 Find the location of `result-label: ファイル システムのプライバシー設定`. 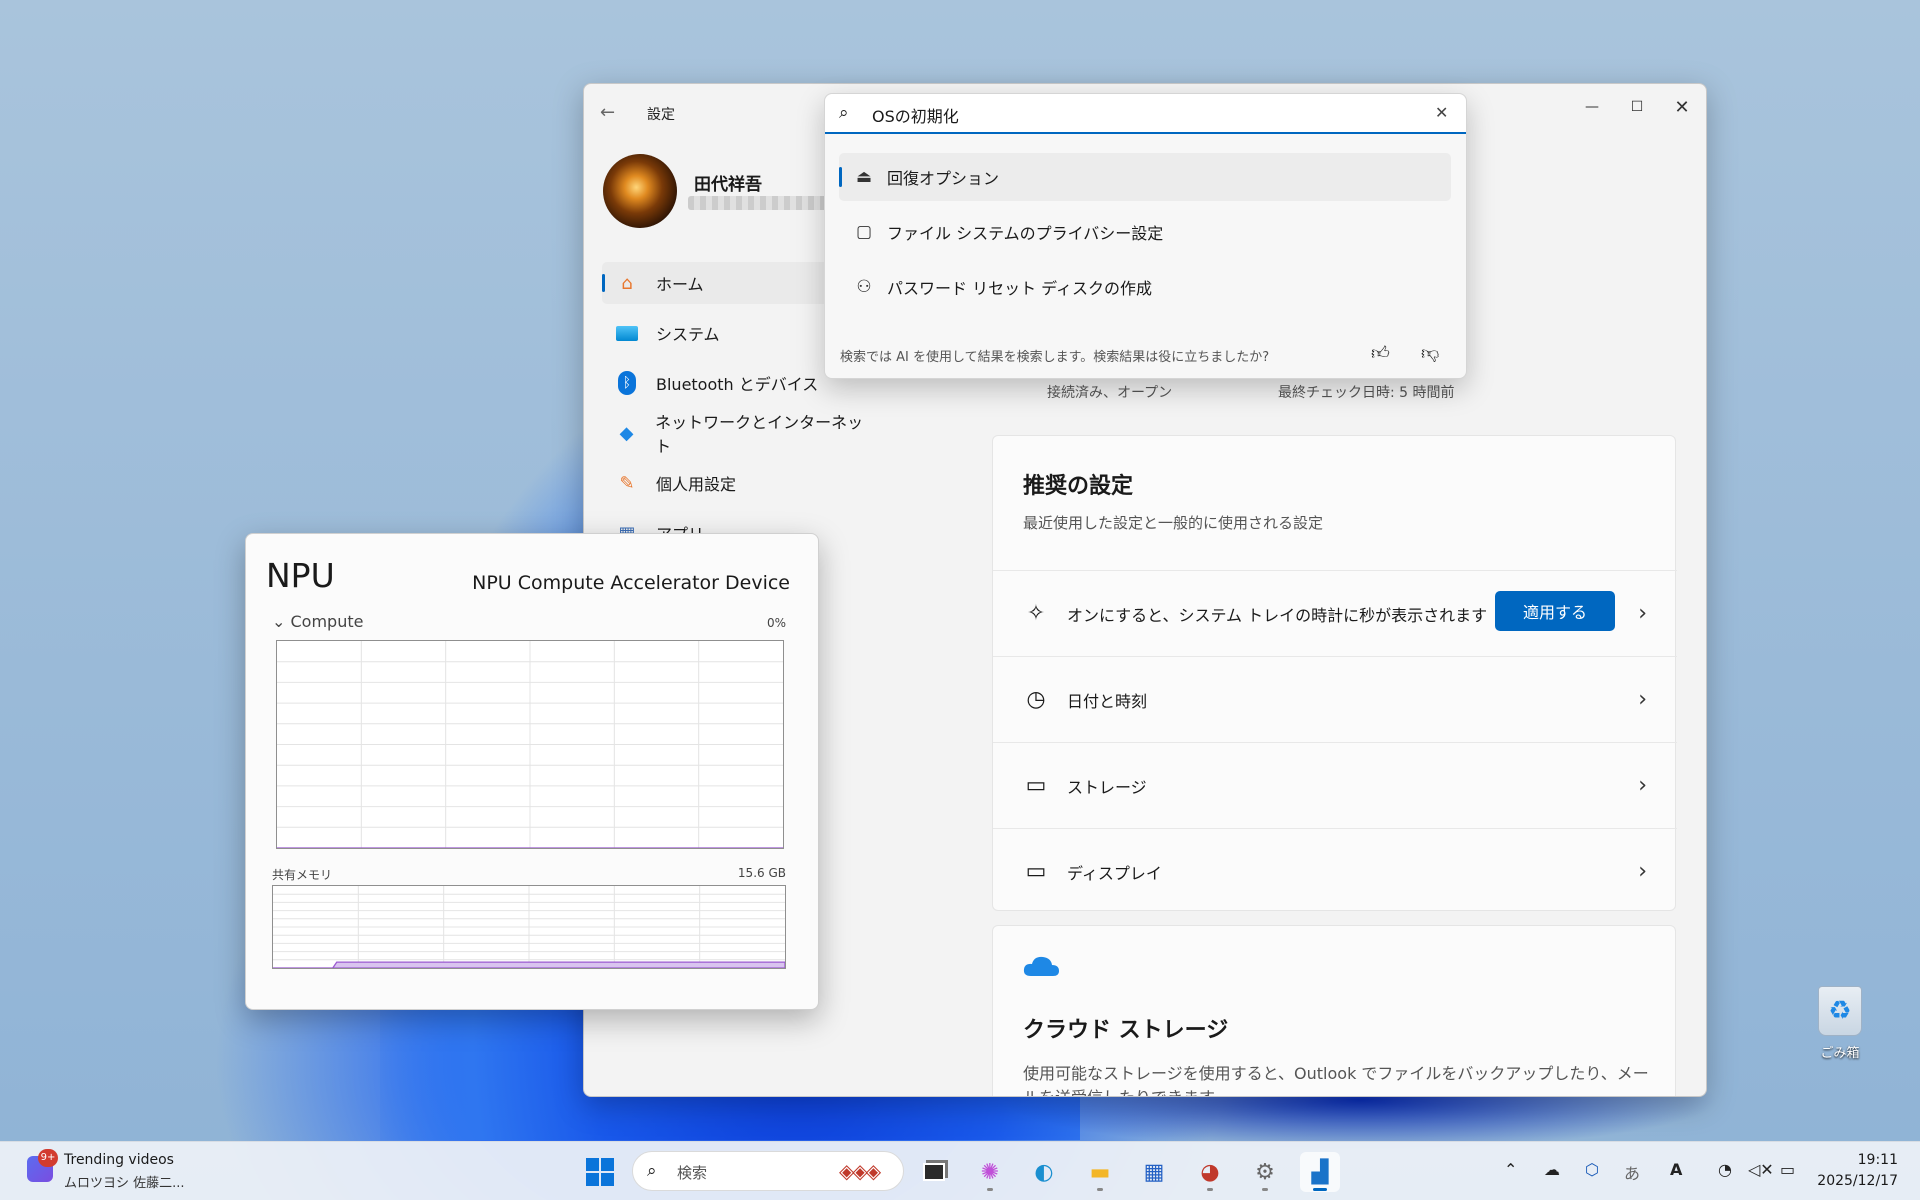

result-label: ファイル システムのプライバシー設定 is located at coordinates (1025, 233).